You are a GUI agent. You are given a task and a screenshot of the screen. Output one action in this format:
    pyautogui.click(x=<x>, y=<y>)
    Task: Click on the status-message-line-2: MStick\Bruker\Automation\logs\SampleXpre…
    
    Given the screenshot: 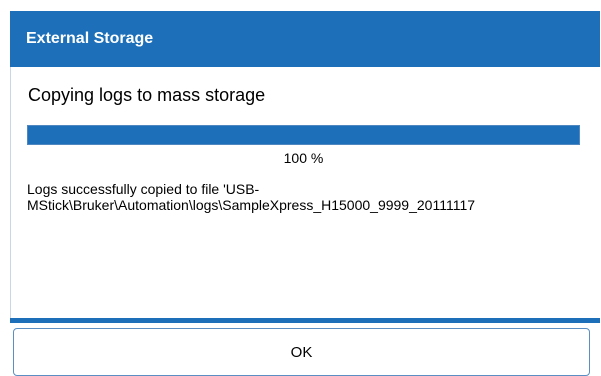 What is the action you would take?
    pyautogui.click(x=251, y=205)
    